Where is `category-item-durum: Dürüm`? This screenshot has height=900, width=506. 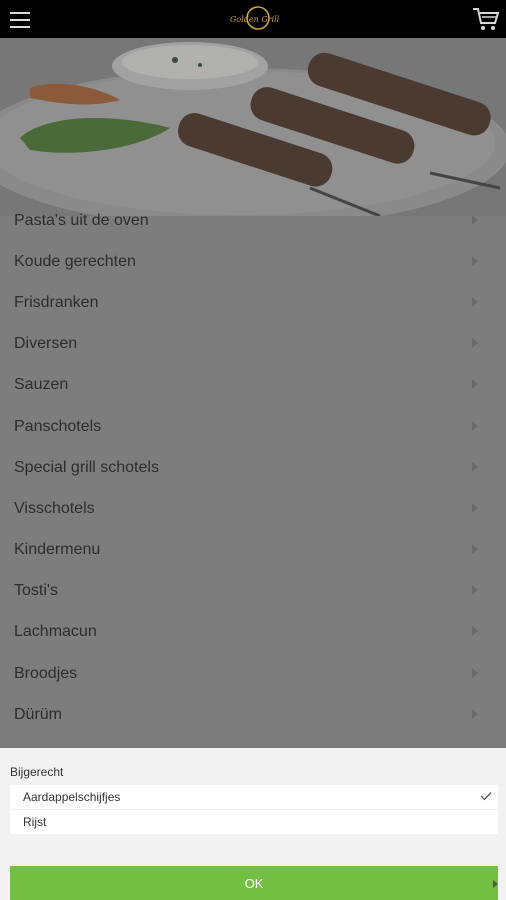 category-item-durum: Dürüm is located at coordinates (253, 714).